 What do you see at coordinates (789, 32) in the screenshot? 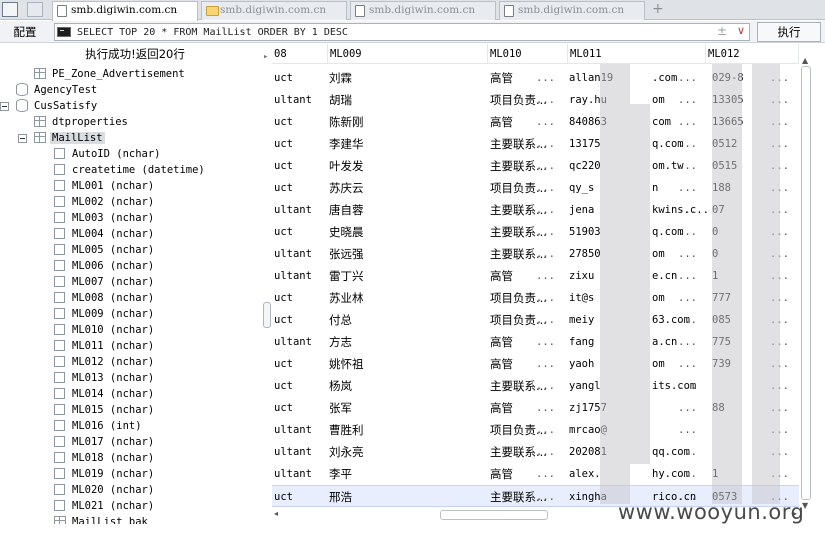
I see `execute-button: 执行` at bounding box center [789, 32].